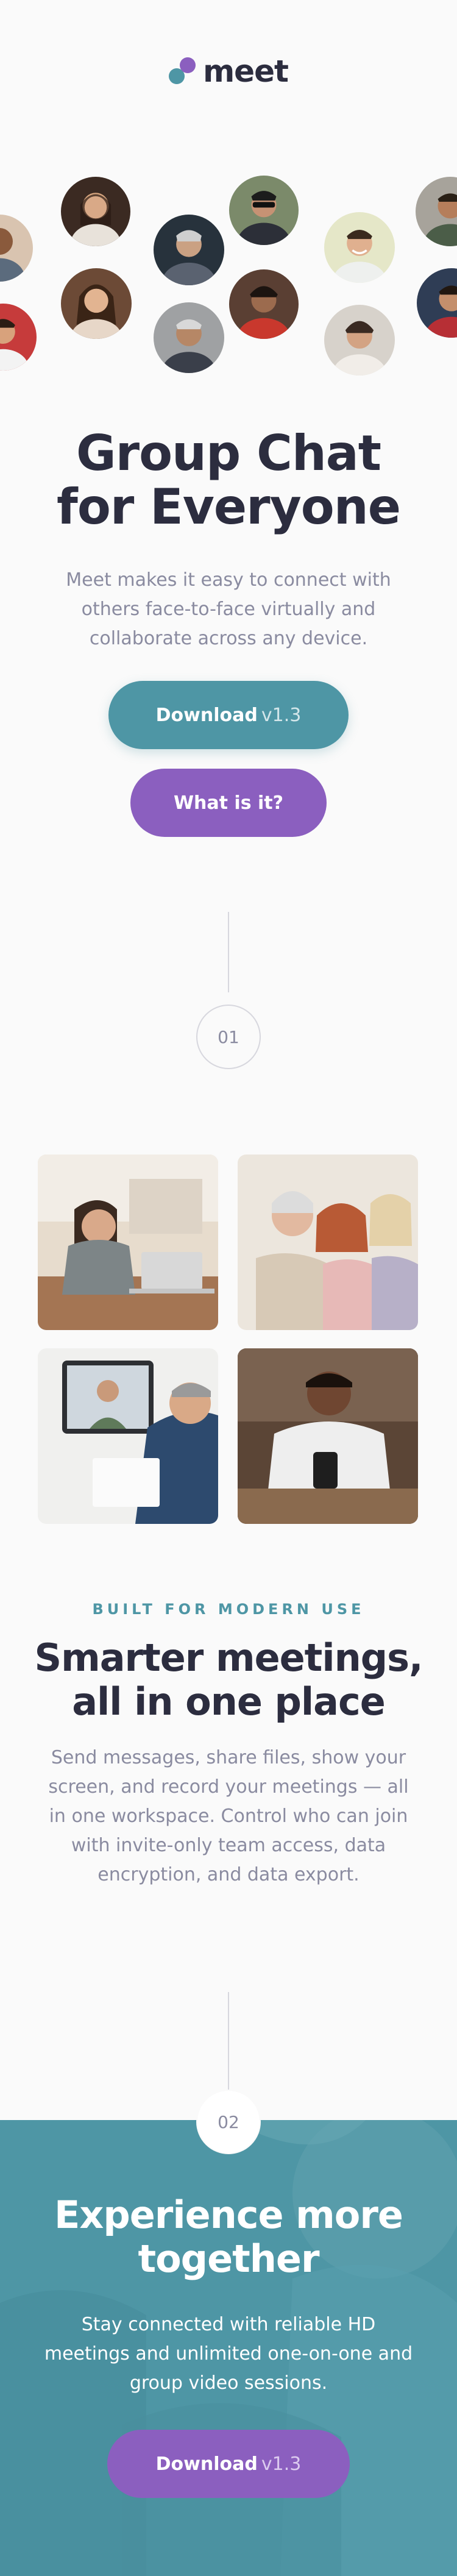 Image resolution: width=457 pixels, height=2576 pixels. I want to click on photo-woman-laptop, so click(128, 1242).